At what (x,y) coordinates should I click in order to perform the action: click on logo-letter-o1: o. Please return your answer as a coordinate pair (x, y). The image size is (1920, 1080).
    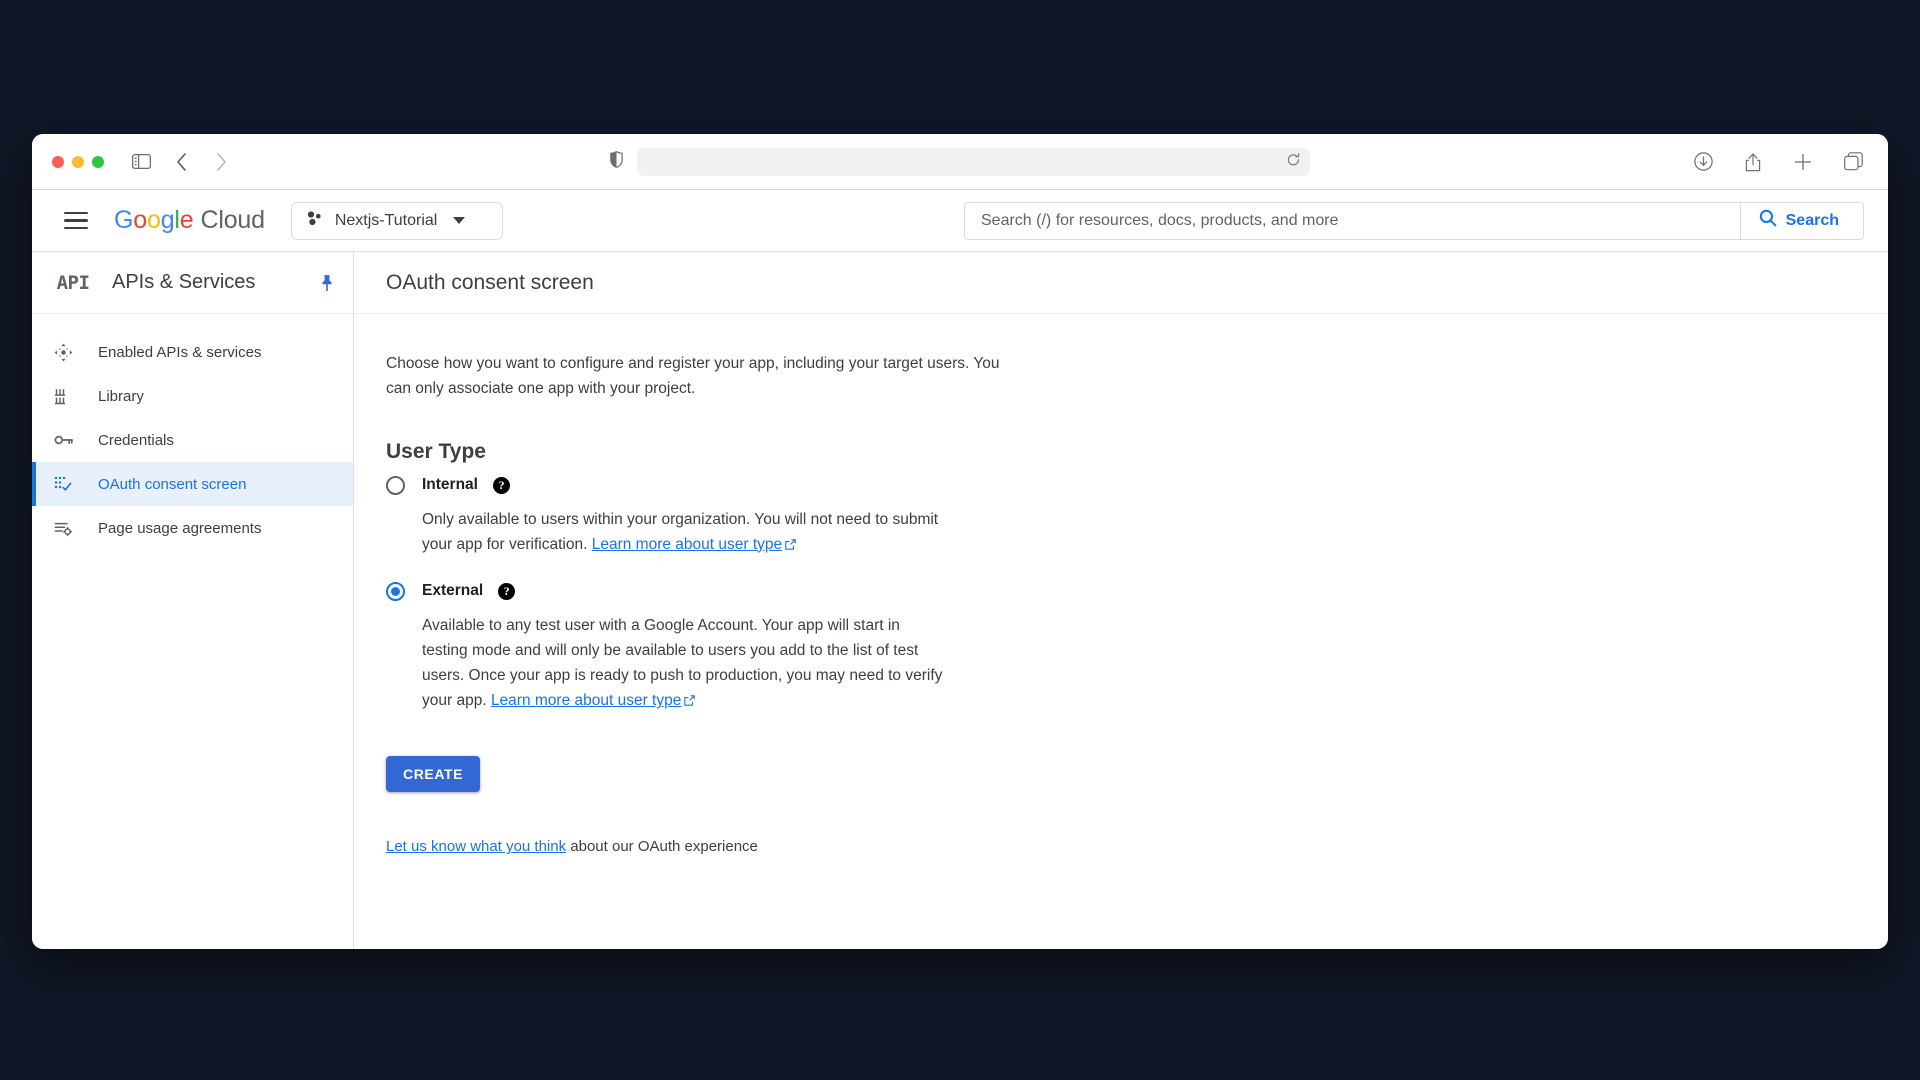
    Looking at the image, I should click on (140, 220).